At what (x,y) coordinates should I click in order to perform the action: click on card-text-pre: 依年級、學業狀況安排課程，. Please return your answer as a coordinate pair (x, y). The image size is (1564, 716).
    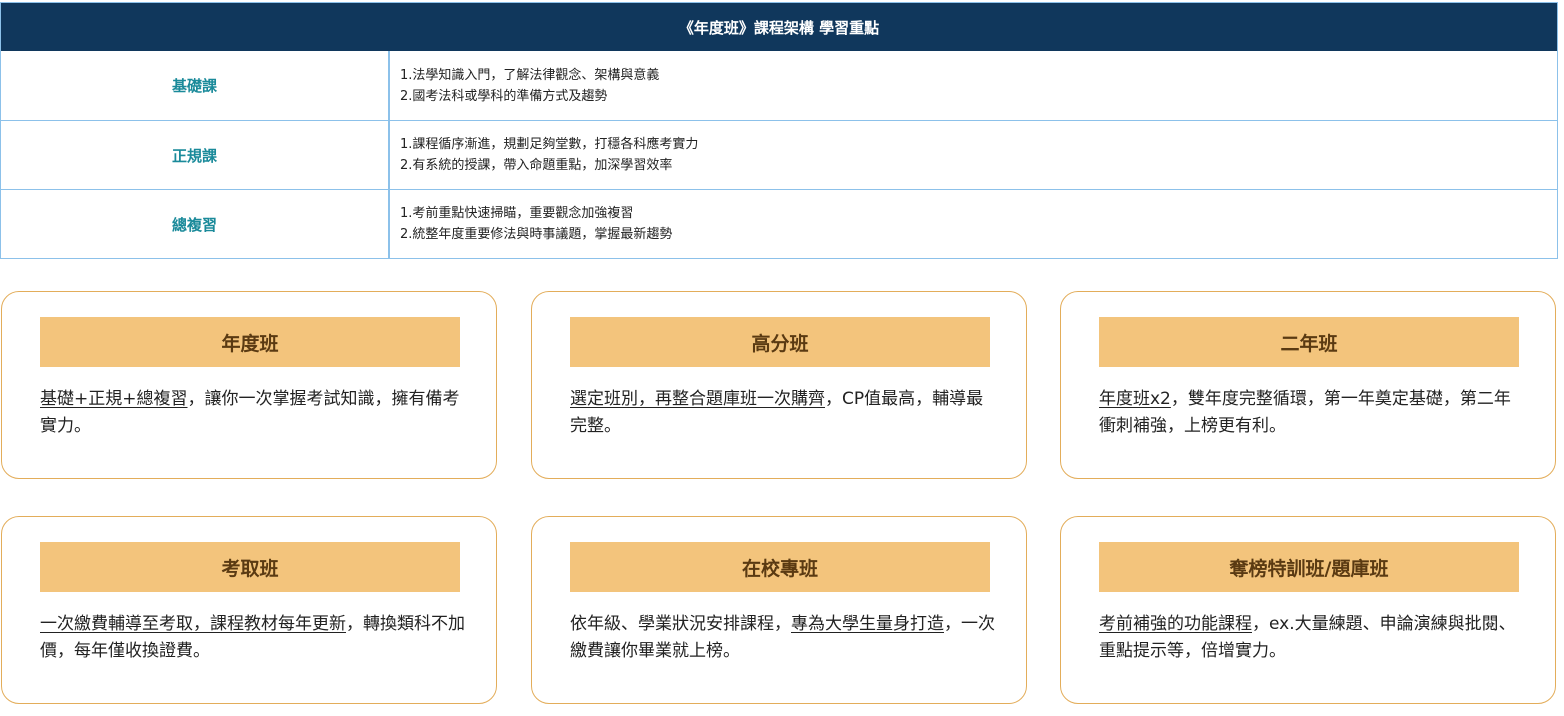
    Looking at the image, I should click on (680, 624).